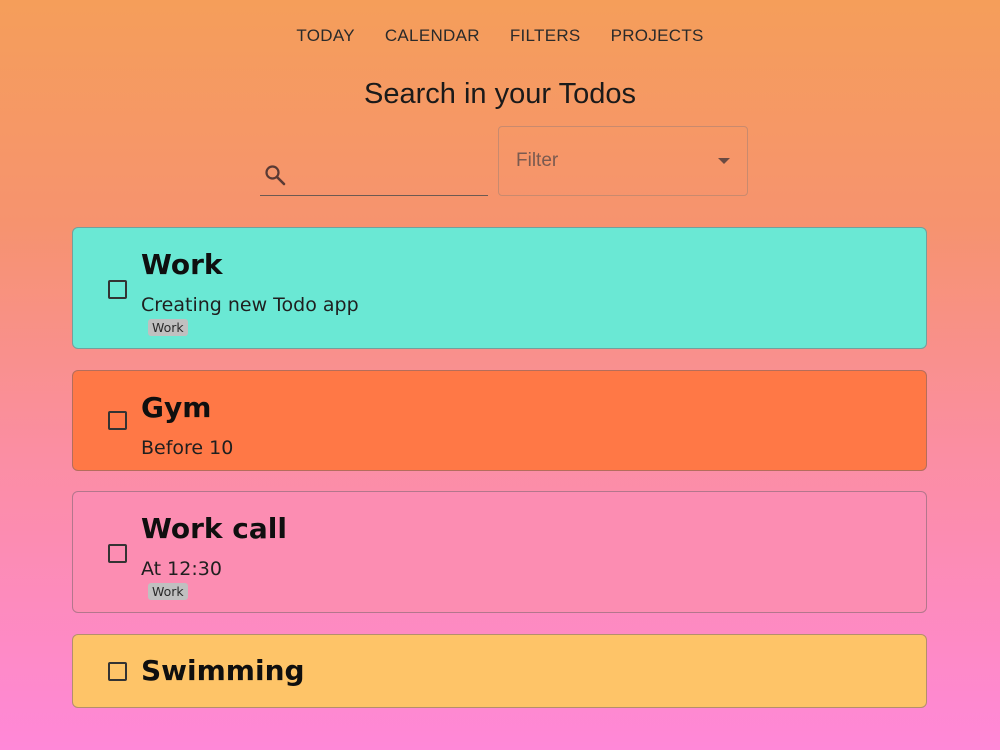  Describe the element at coordinates (724, 161) in the screenshot. I see `dropdown-arrow-icon` at that location.